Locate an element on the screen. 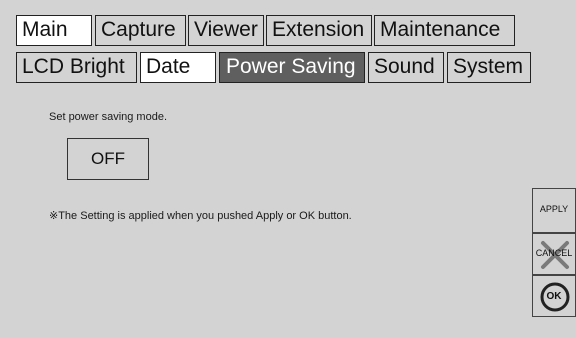 This screenshot has width=576, height=338. apply-button-label: APPLY is located at coordinates (554, 209).